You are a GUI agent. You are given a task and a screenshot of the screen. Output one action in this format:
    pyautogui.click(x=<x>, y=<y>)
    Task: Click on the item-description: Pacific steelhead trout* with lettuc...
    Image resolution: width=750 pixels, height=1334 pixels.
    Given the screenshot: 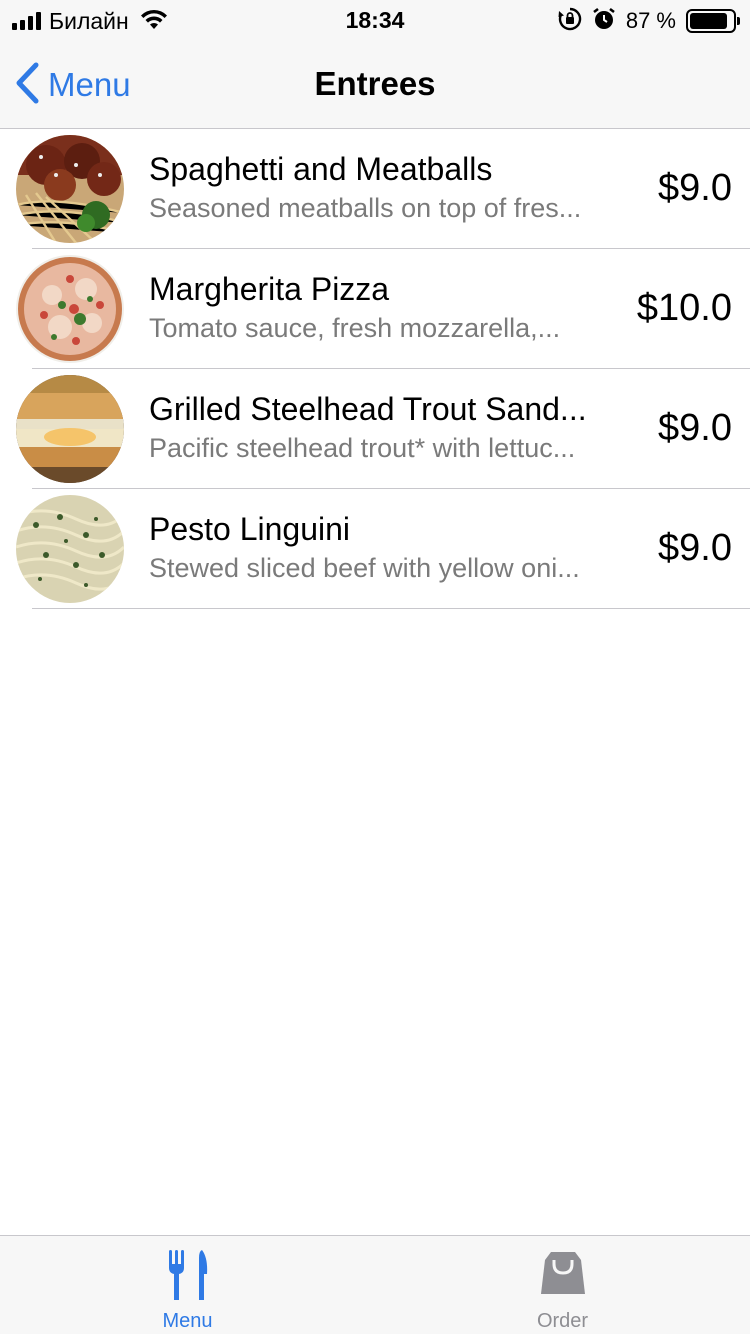 What is the action you would take?
    pyautogui.click(x=362, y=448)
    